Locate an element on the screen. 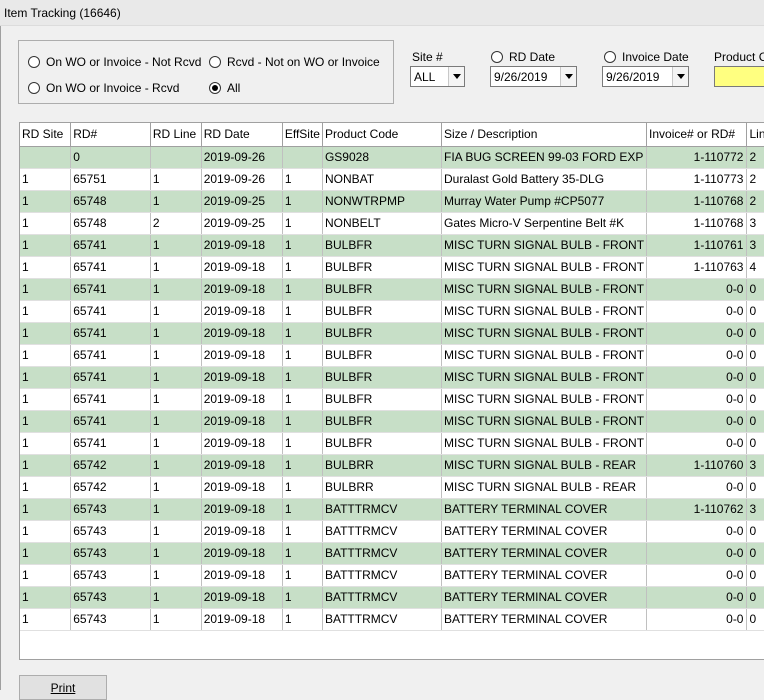  radio-rcvd is located at coordinates (34, 88).